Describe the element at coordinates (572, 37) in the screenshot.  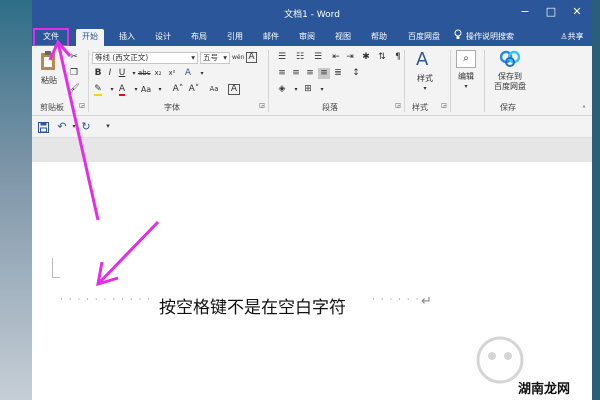
I see `share-button: ♙共享` at that location.